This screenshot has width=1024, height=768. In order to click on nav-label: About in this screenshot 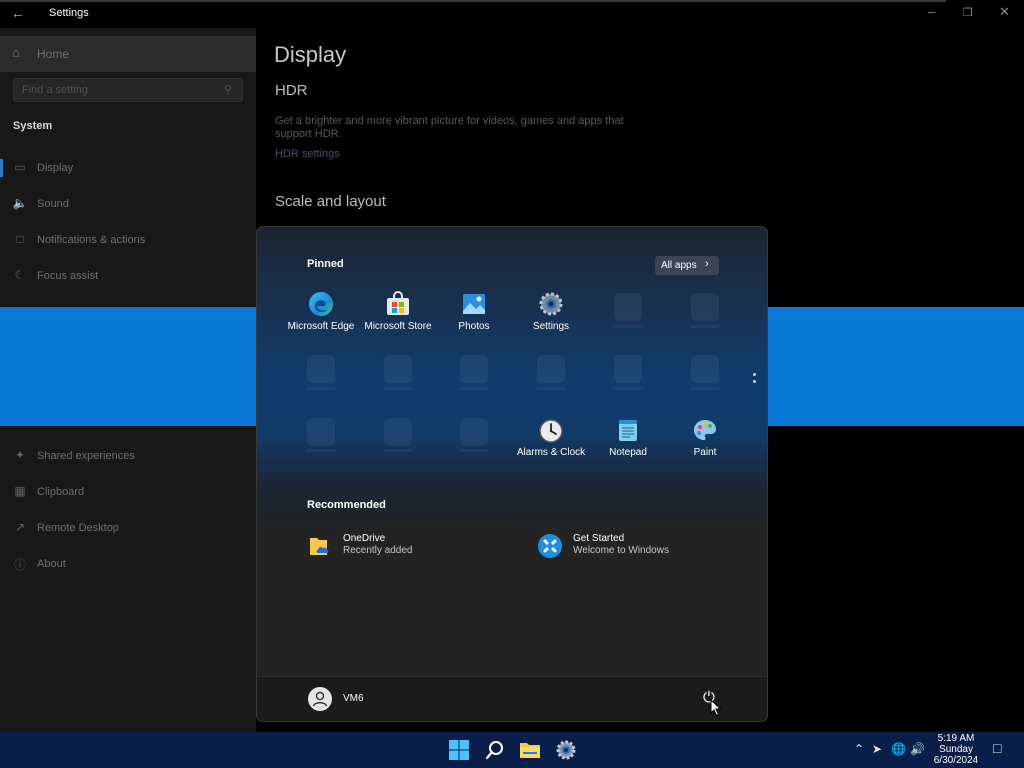, I will do `click(51, 564)`.